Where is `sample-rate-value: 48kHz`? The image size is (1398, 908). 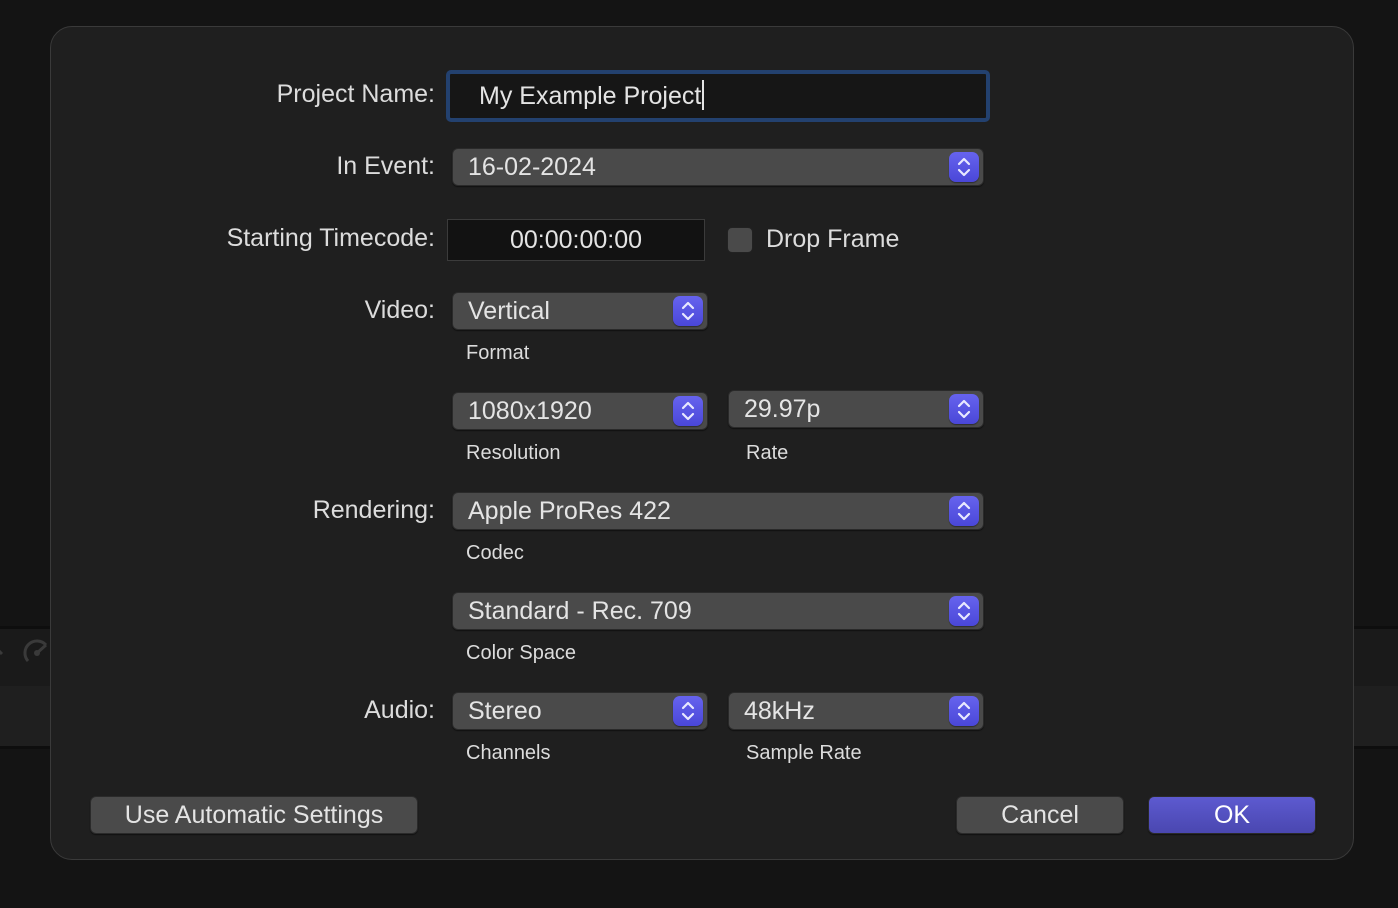
sample-rate-value: 48kHz is located at coordinates (779, 711).